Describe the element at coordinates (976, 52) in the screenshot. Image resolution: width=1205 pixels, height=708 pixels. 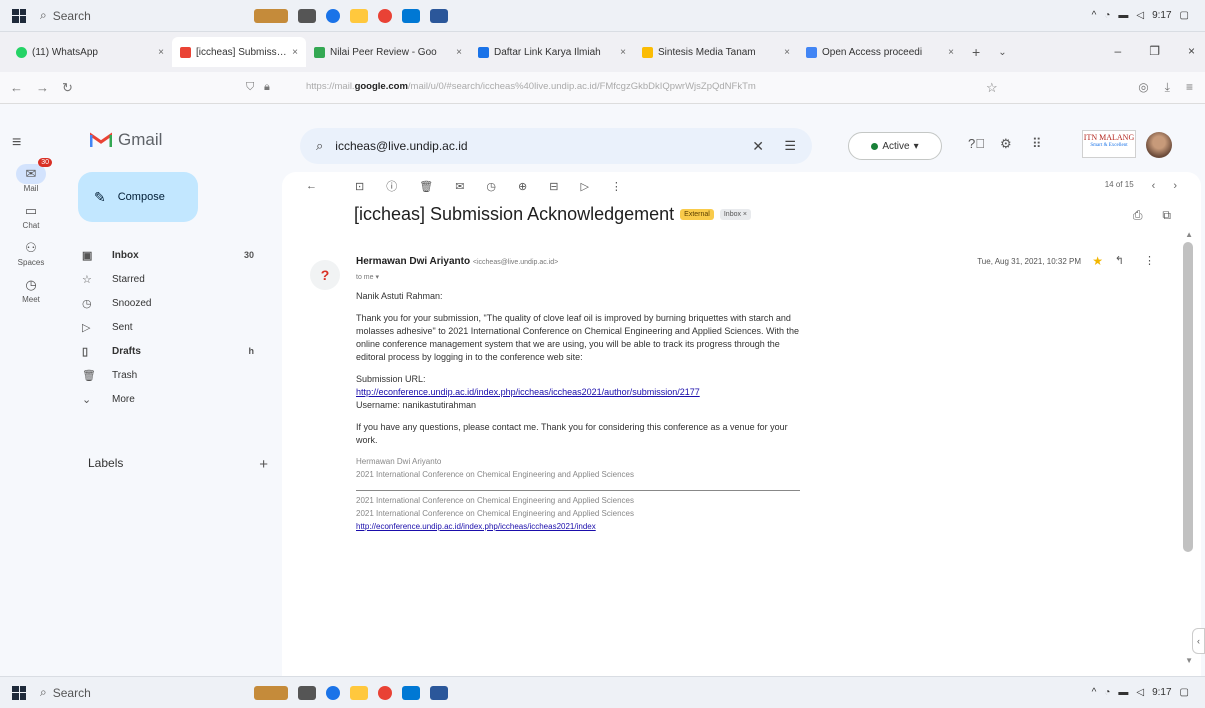
I see `new-tab-icon: +` at that location.